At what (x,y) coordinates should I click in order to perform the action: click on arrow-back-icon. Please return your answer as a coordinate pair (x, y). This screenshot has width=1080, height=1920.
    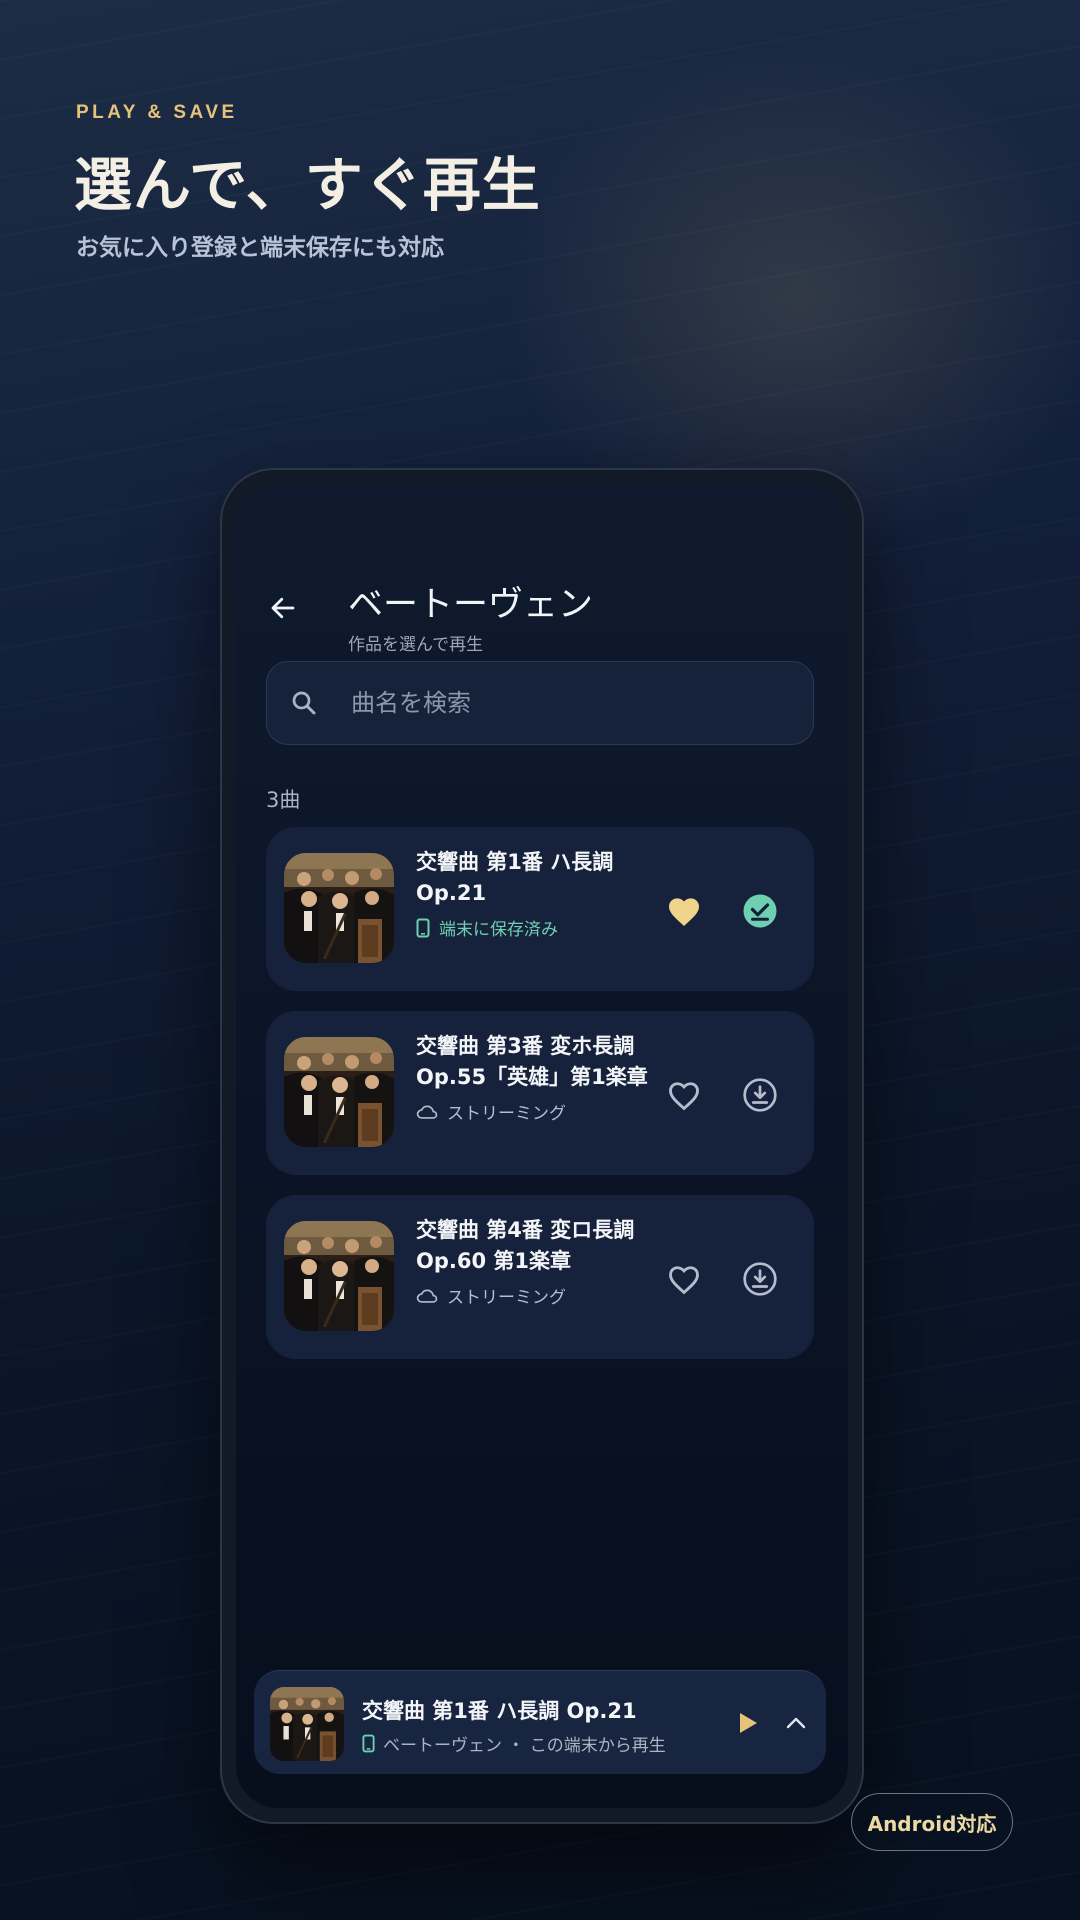
    Looking at the image, I should click on (283, 608).